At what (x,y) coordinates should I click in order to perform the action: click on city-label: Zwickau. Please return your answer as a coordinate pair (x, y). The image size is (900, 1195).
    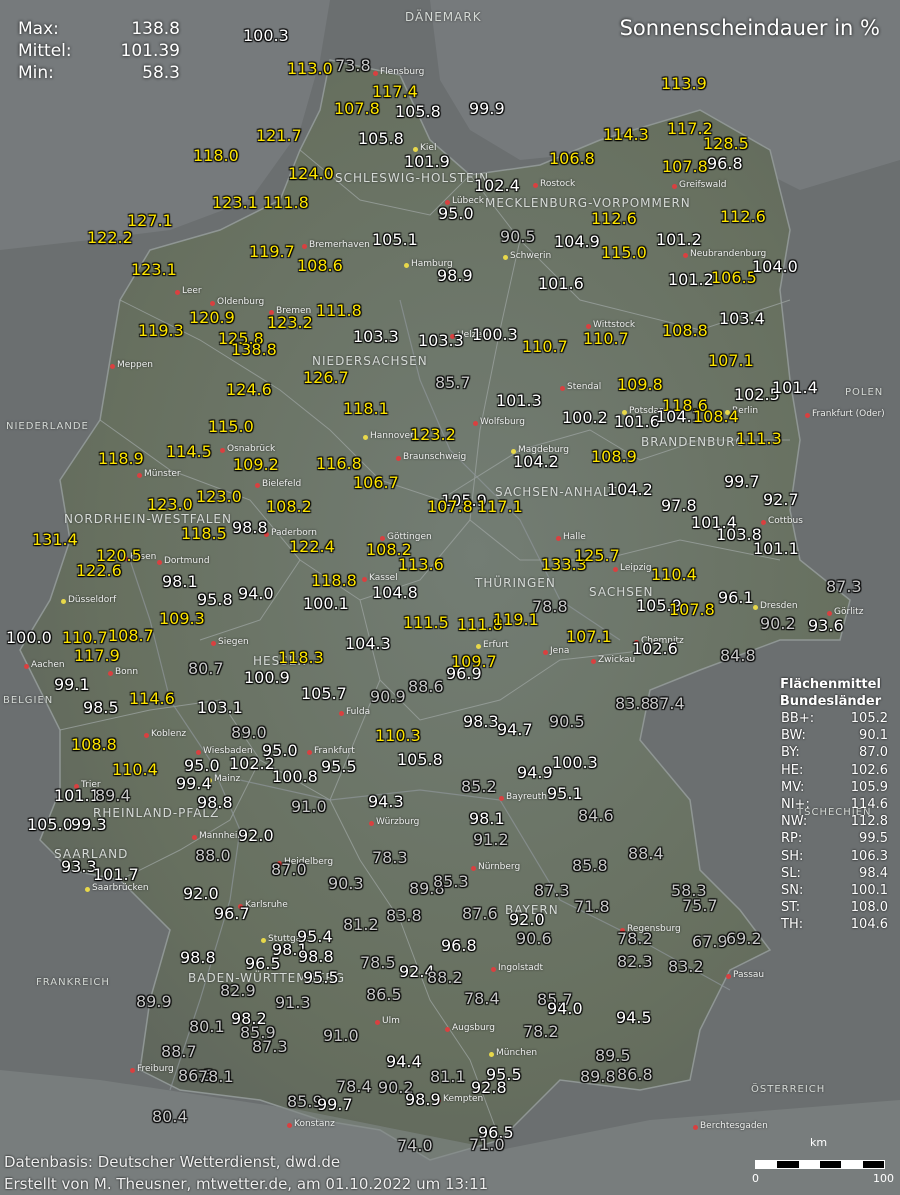
    Looking at the image, I should click on (617, 660).